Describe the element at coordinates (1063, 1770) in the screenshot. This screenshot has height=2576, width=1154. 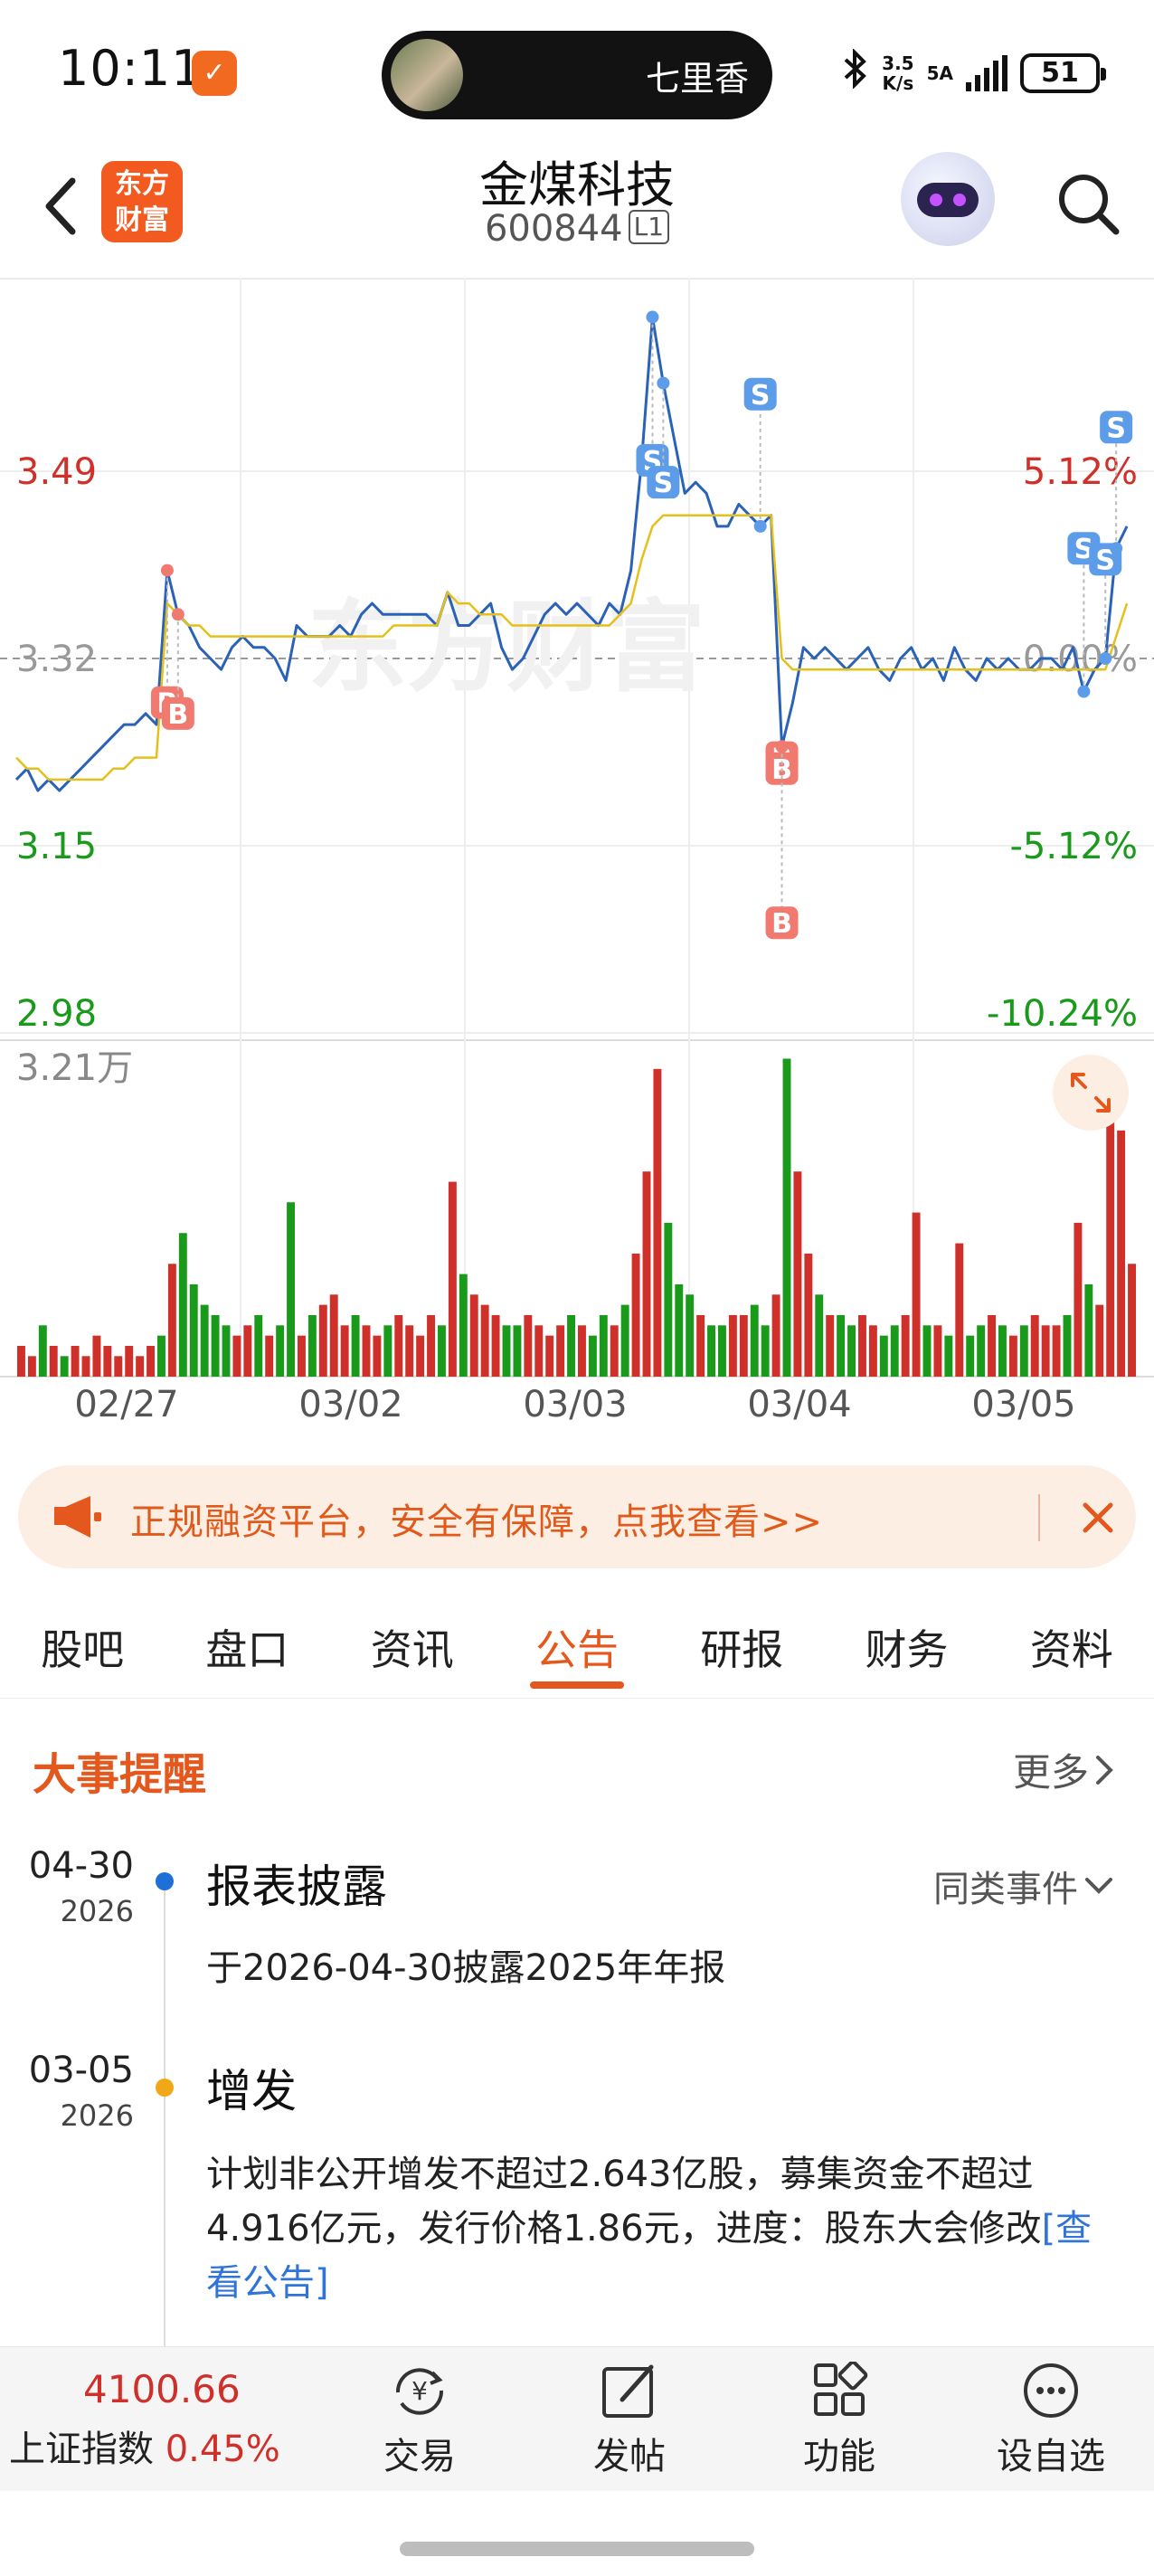
I see `more-link: 更多` at that location.